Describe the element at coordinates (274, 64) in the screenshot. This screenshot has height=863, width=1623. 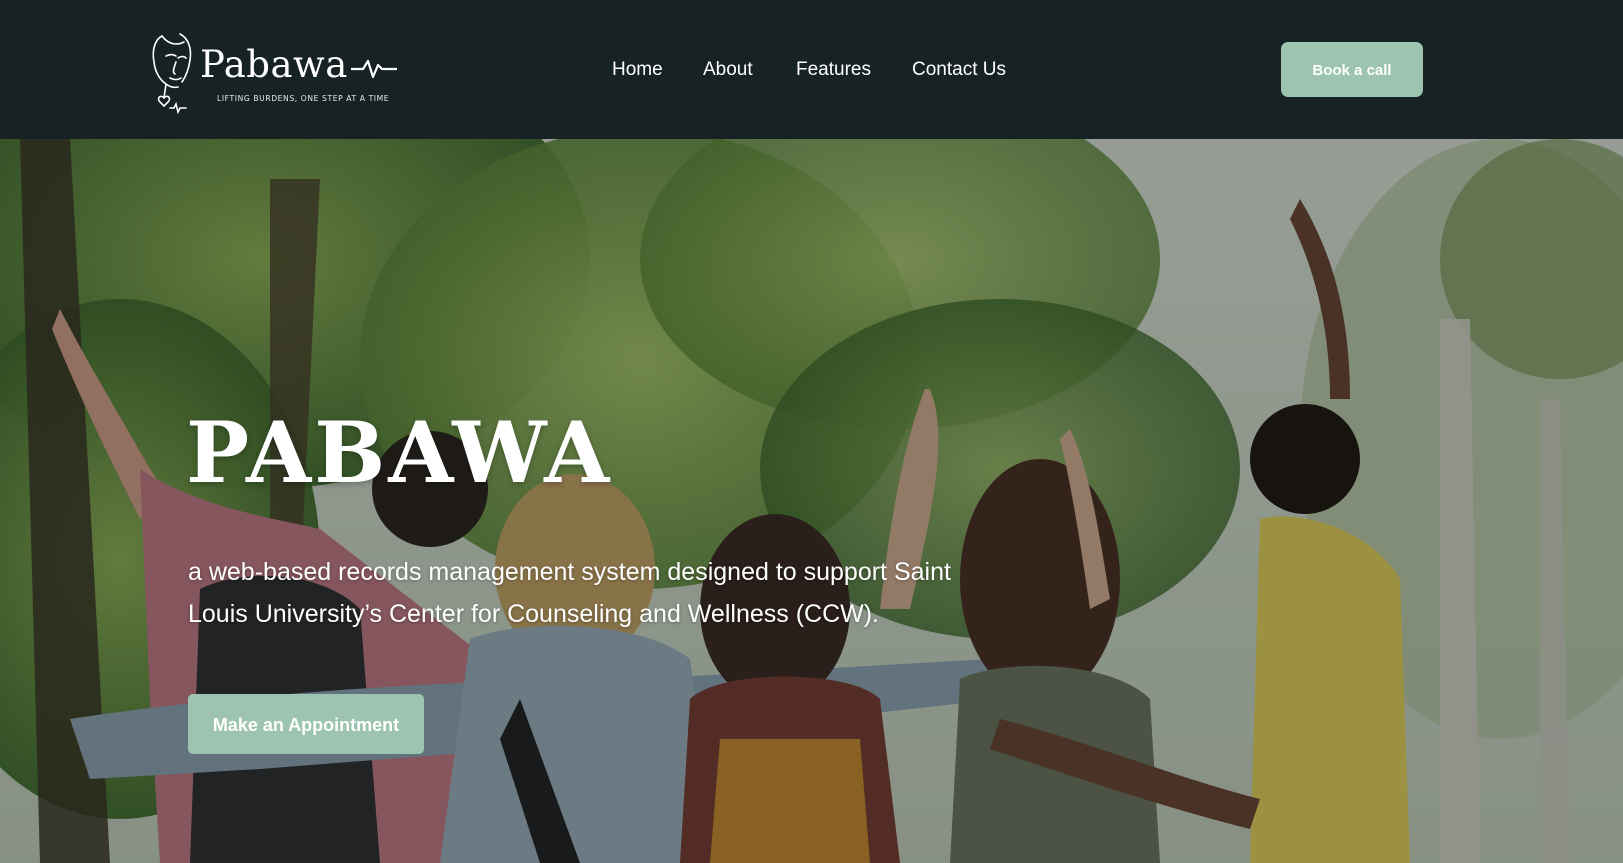
I see `logo-wordmark: Pabawa` at that location.